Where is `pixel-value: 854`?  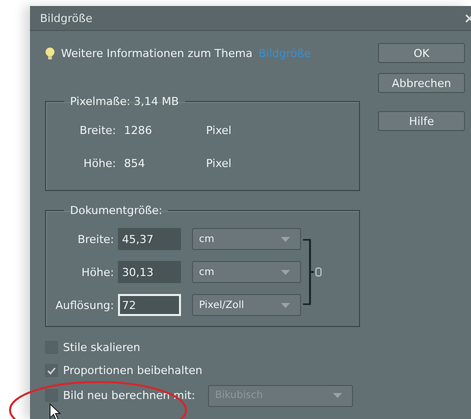 pixel-value: 854 is located at coordinates (135, 163).